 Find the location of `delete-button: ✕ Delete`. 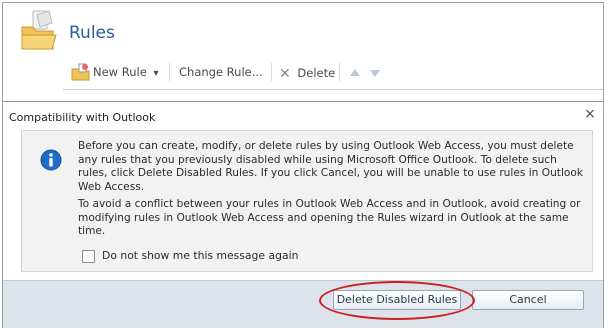

delete-button: ✕ Delete is located at coordinates (307, 73).